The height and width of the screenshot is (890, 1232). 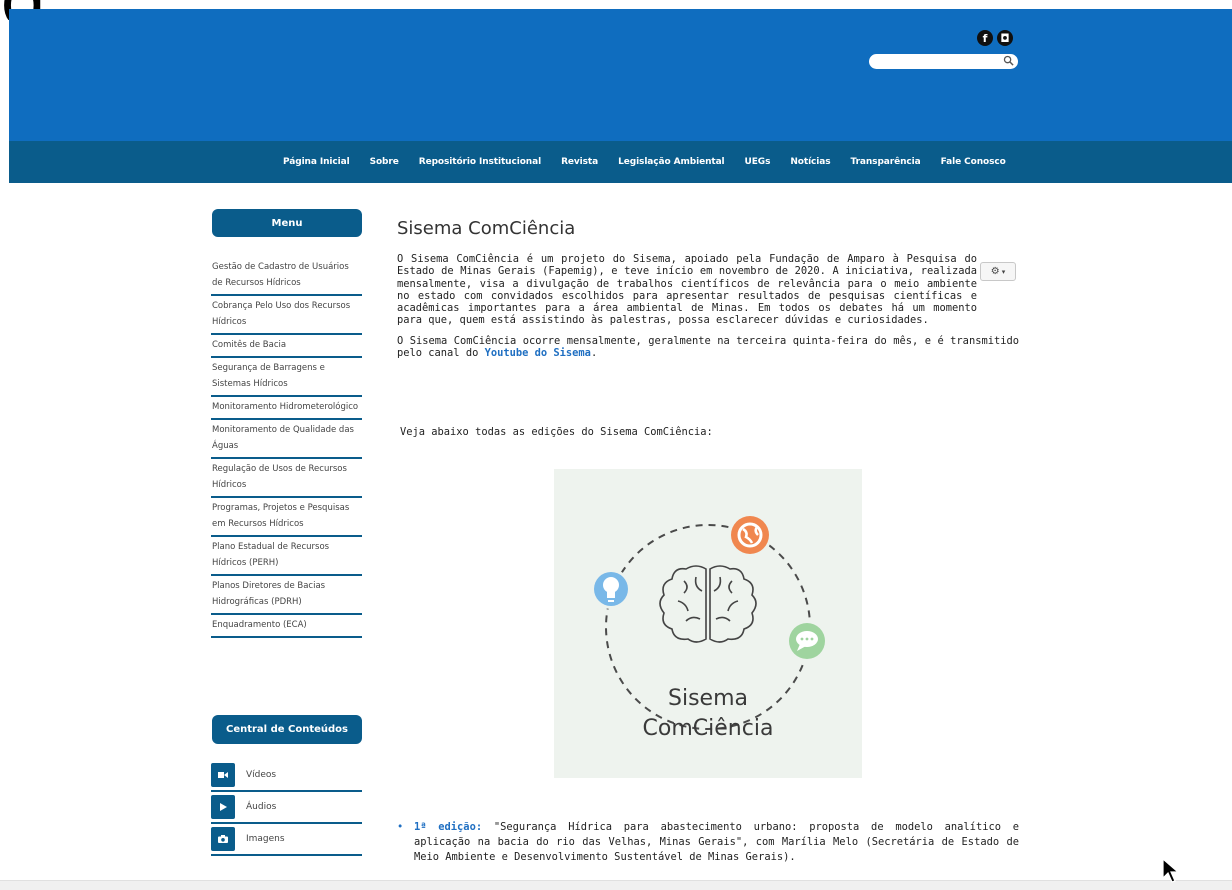 I want to click on article-tools-button: ⚙ ▾, so click(x=998, y=271).